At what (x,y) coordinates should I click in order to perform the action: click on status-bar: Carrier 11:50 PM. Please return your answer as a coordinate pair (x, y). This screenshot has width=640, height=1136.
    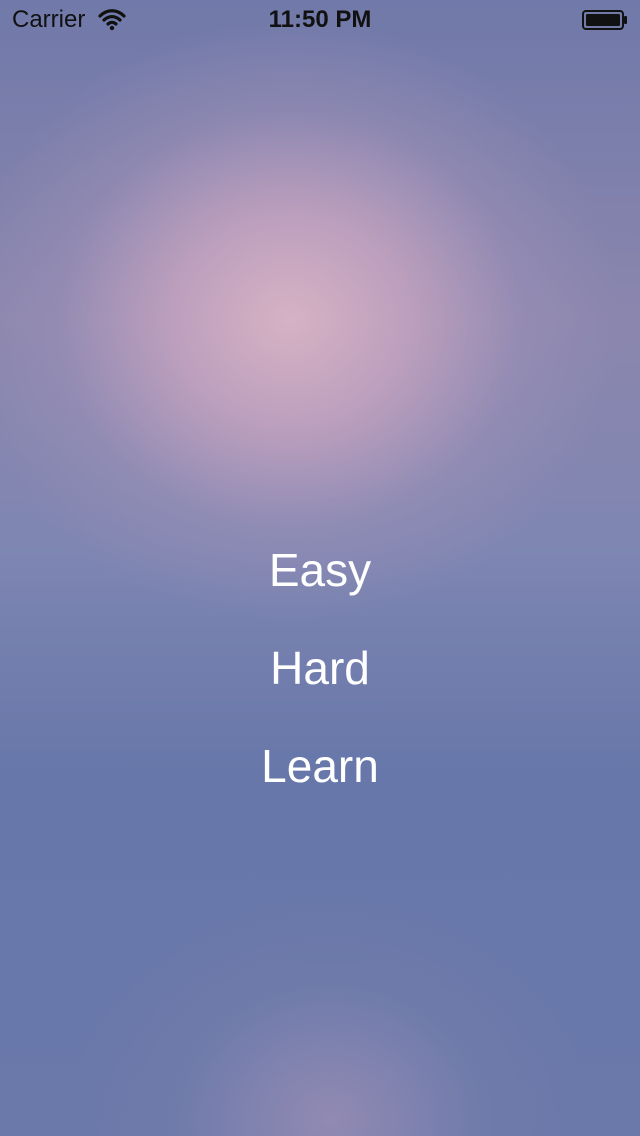
    Looking at the image, I should click on (320, 20).